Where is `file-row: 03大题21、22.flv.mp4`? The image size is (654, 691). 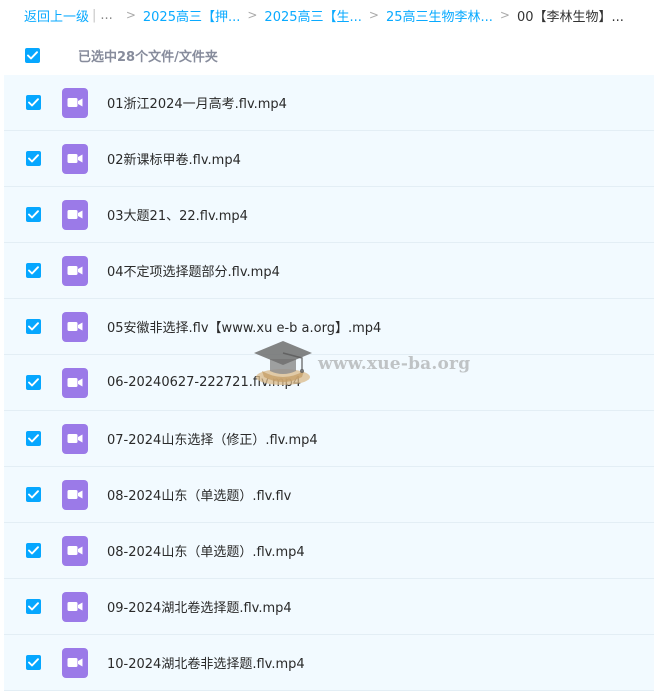
file-row: 03大题21、22.flv.mp4 is located at coordinates (329, 215).